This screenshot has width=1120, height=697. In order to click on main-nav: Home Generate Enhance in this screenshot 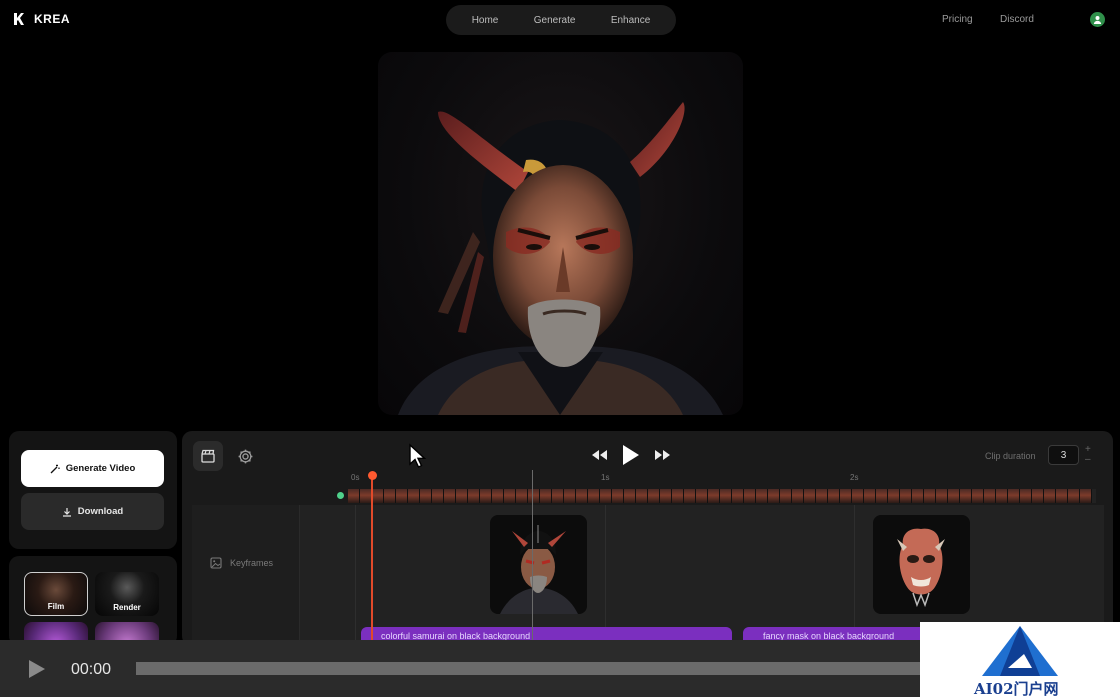, I will do `click(561, 20)`.